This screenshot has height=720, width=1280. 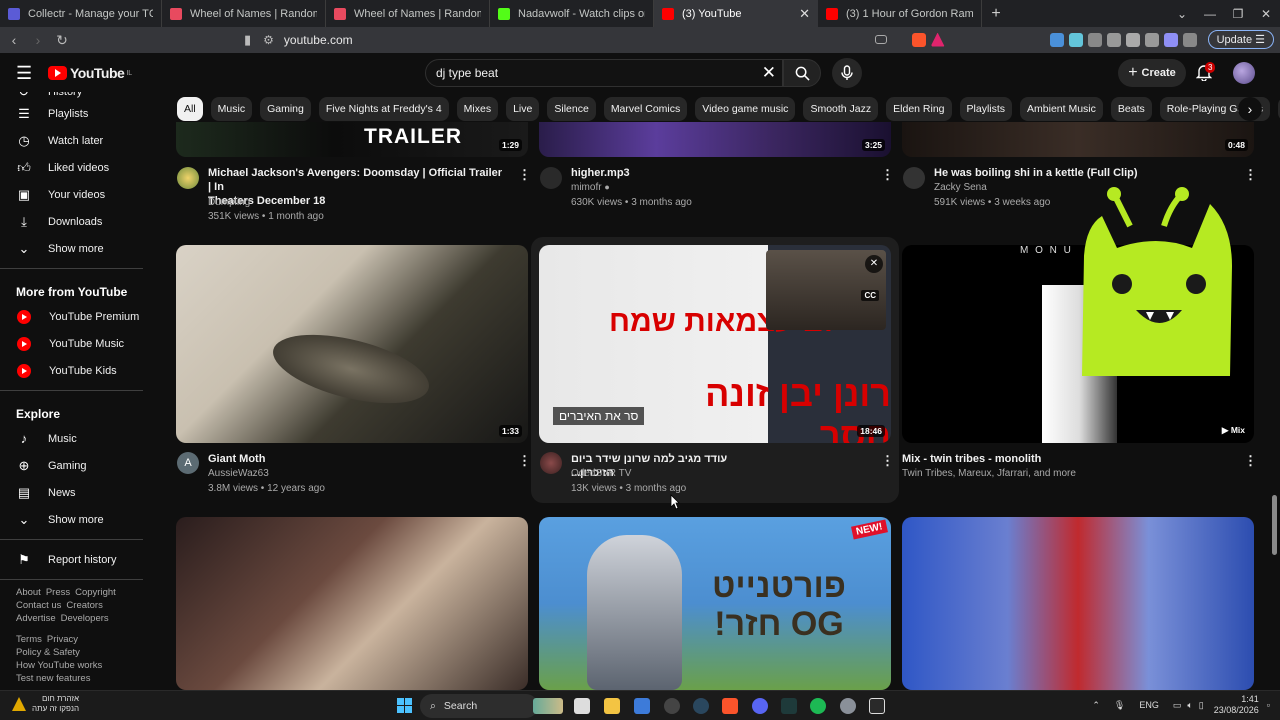 What do you see at coordinates (590, 187) in the screenshot?
I see `channel-name: mimofr ●` at bounding box center [590, 187].